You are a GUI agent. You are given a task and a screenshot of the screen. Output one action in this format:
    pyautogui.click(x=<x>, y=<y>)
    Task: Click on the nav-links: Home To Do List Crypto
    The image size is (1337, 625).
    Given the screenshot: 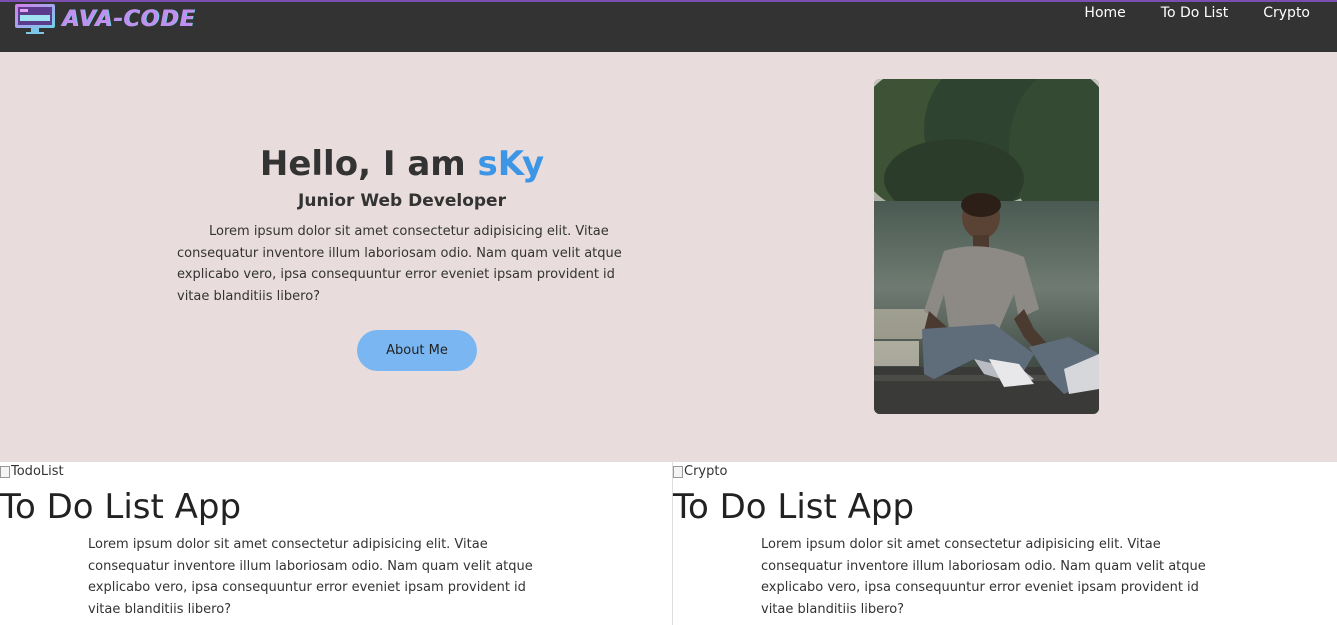 What is the action you would take?
    pyautogui.click(x=1179, y=13)
    